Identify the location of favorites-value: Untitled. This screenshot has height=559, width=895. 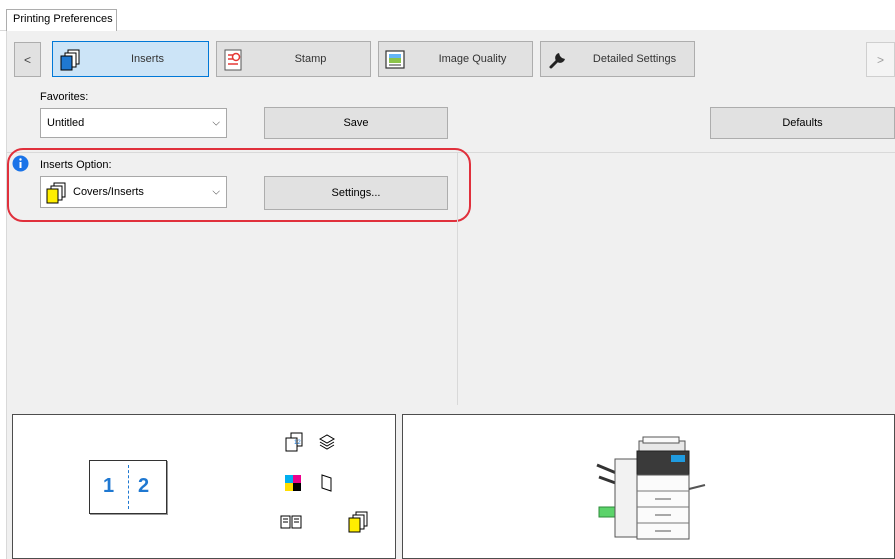
(66, 123).